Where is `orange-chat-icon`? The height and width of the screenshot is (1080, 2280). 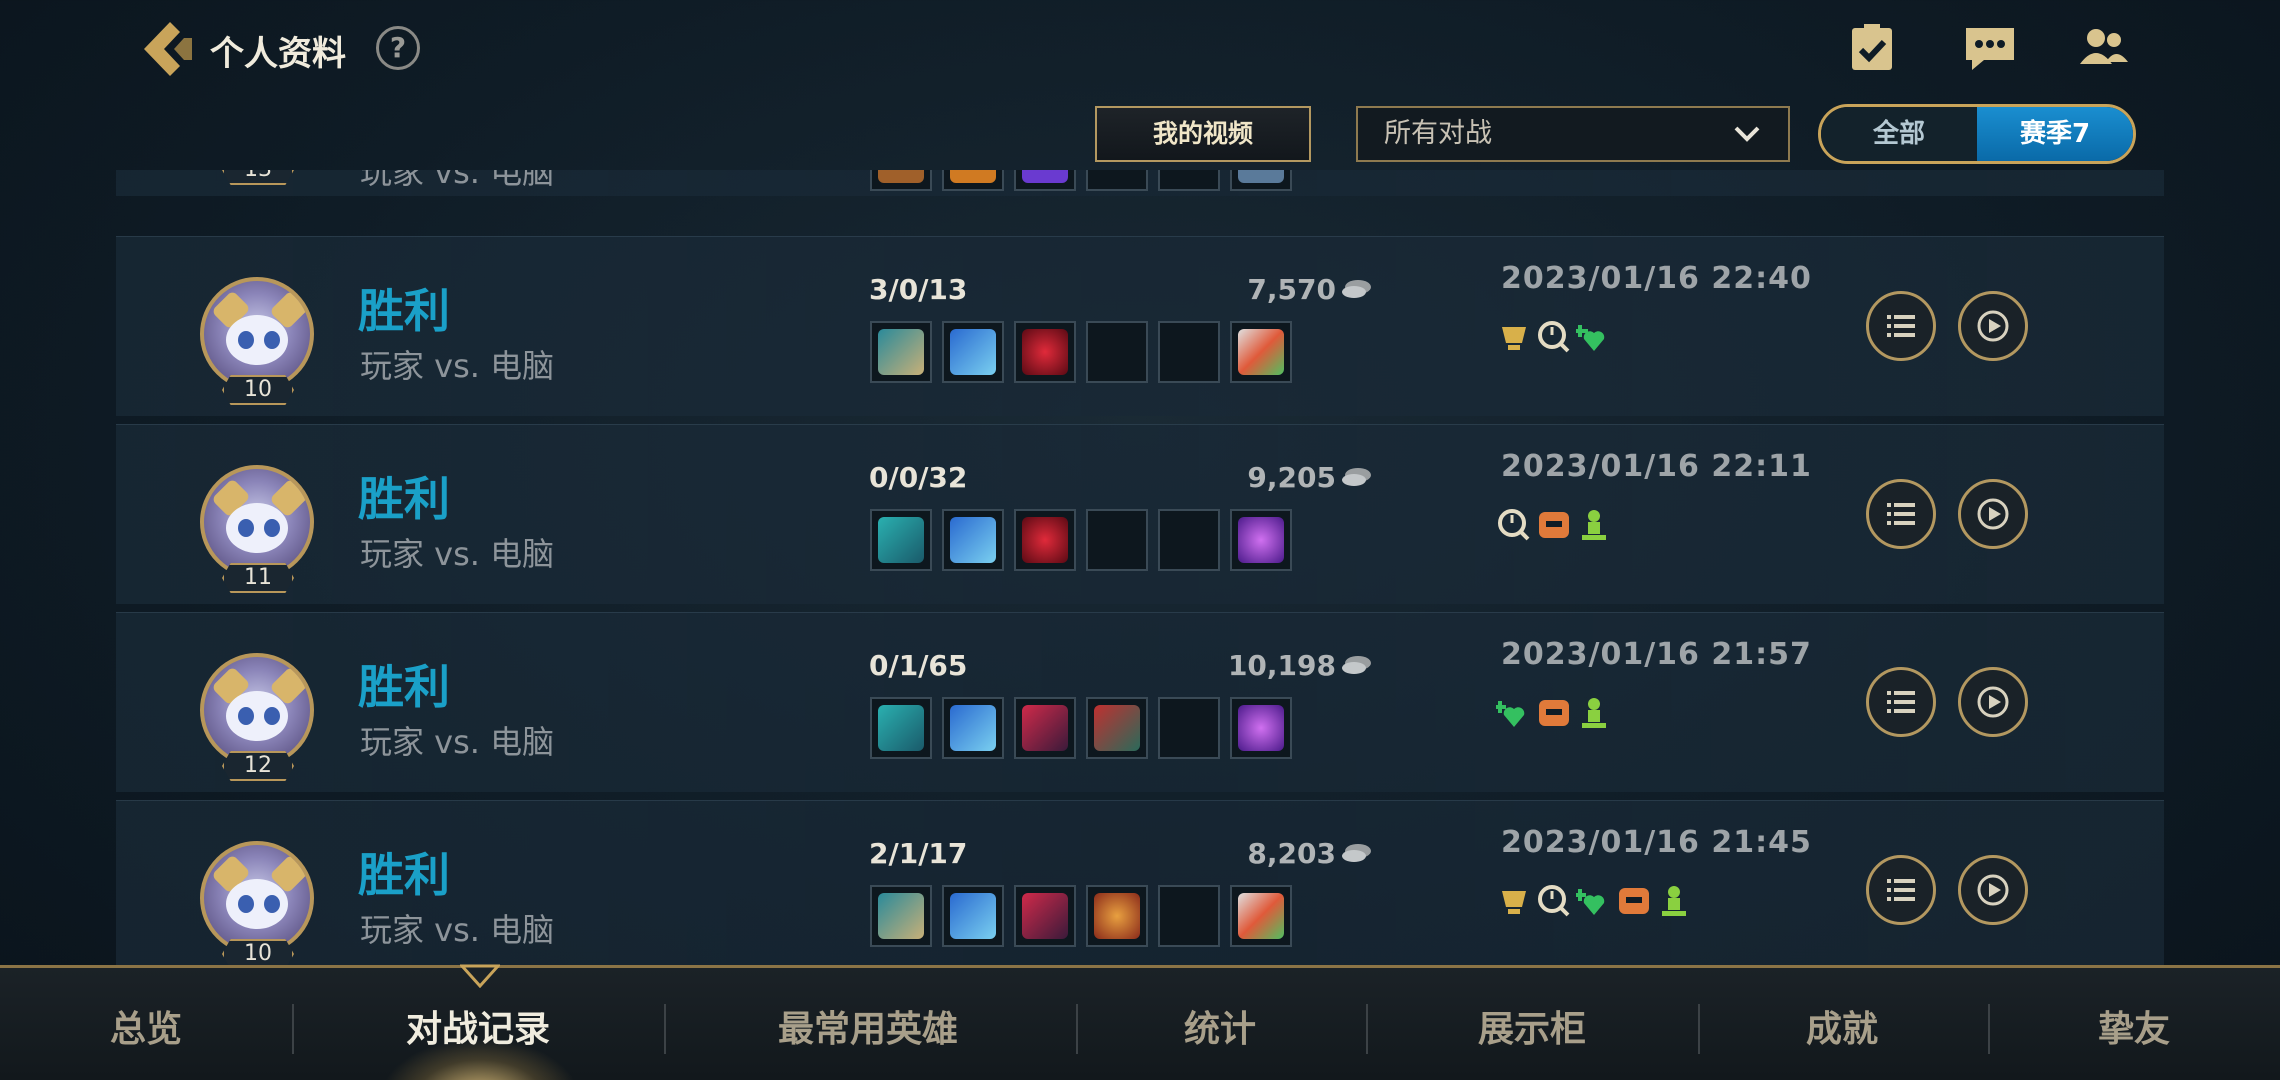 orange-chat-icon is located at coordinates (1554, 713).